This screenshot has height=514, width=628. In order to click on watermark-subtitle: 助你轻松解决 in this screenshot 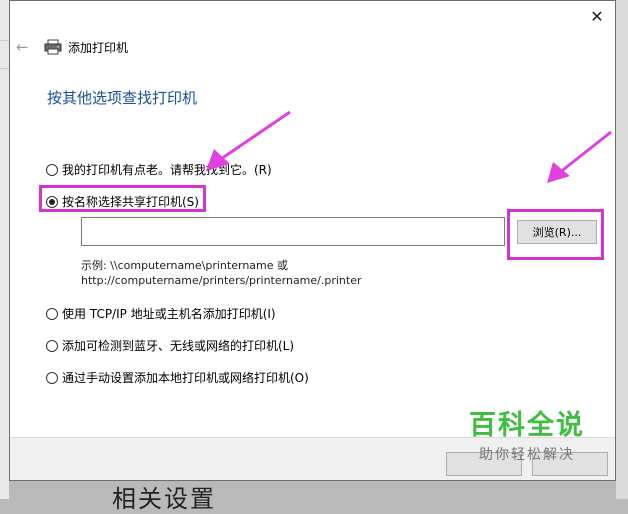, I will do `click(527, 455)`.